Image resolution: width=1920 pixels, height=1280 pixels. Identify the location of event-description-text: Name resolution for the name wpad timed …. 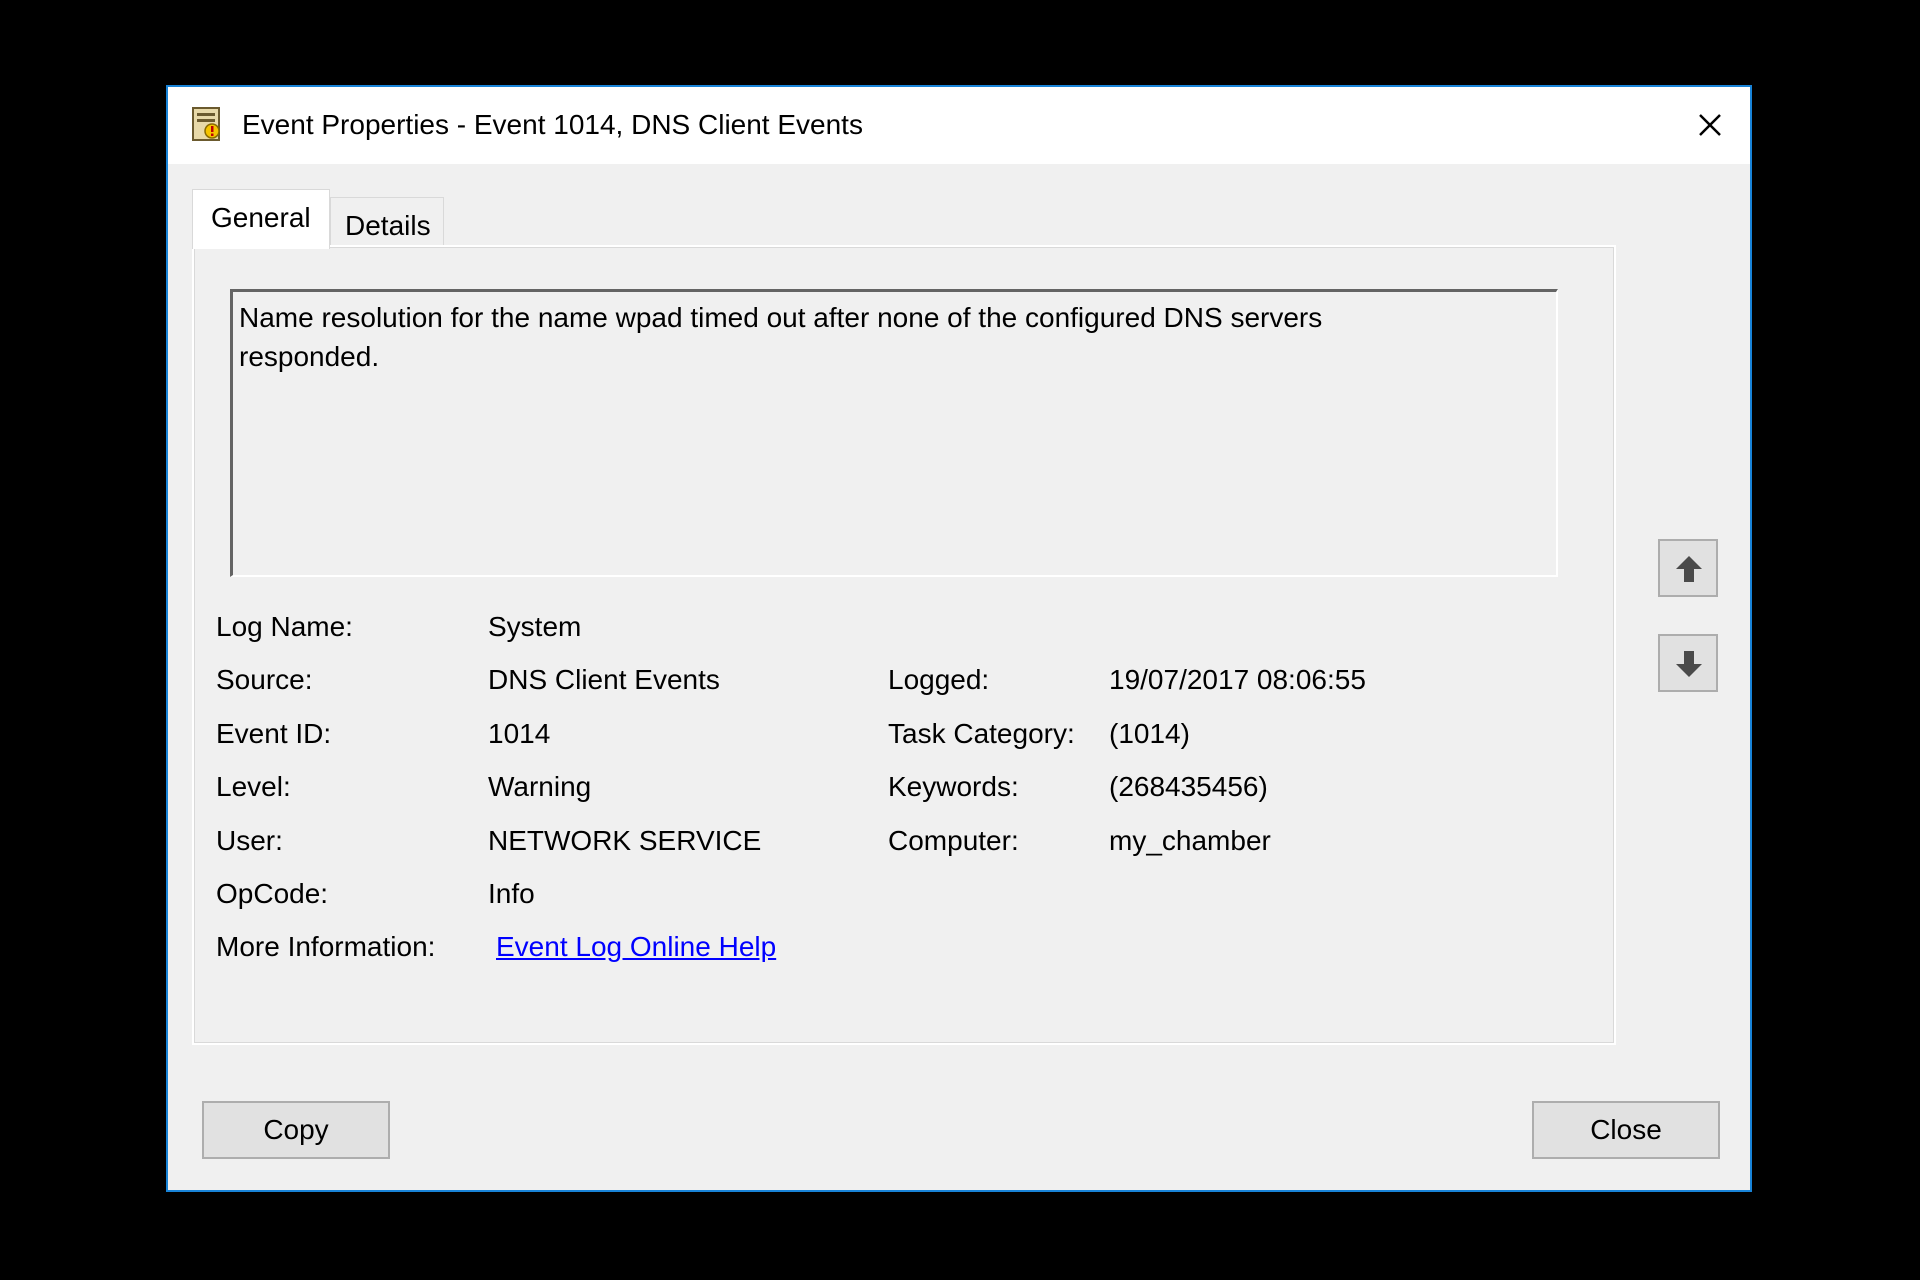
(781, 337).